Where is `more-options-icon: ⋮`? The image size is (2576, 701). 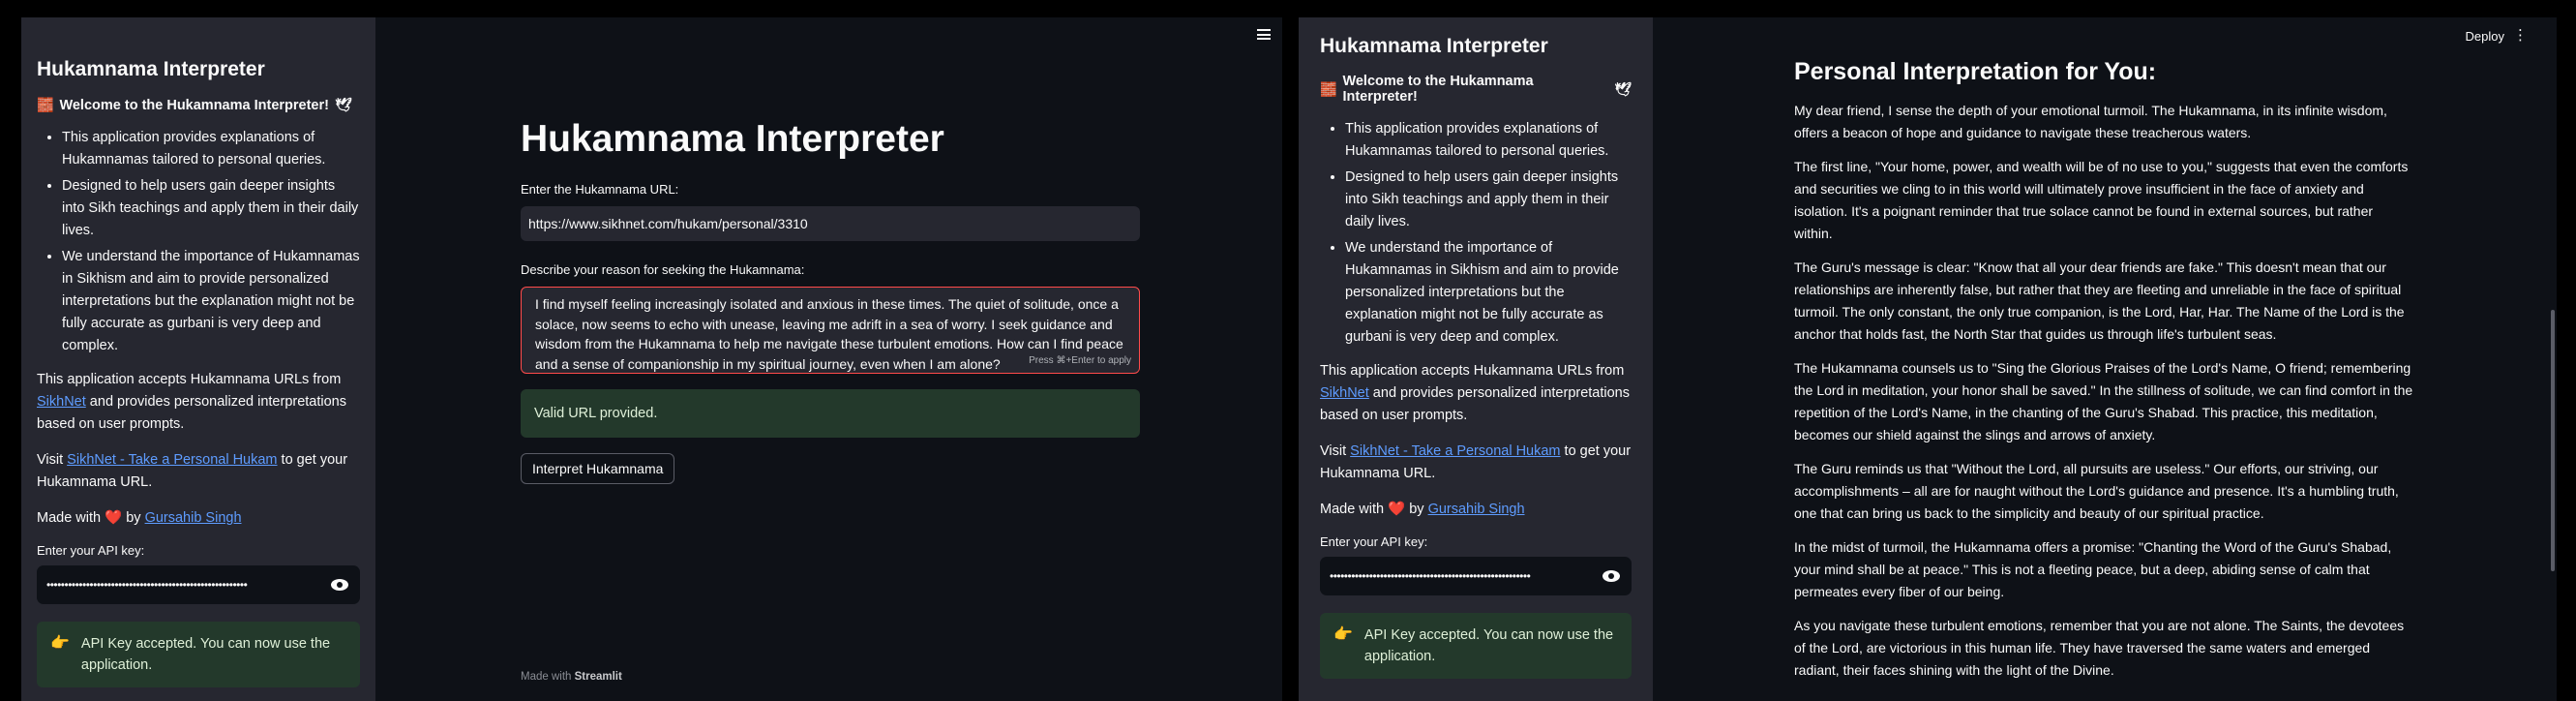 more-options-icon: ⋮ is located at coordinates (2520, 36).